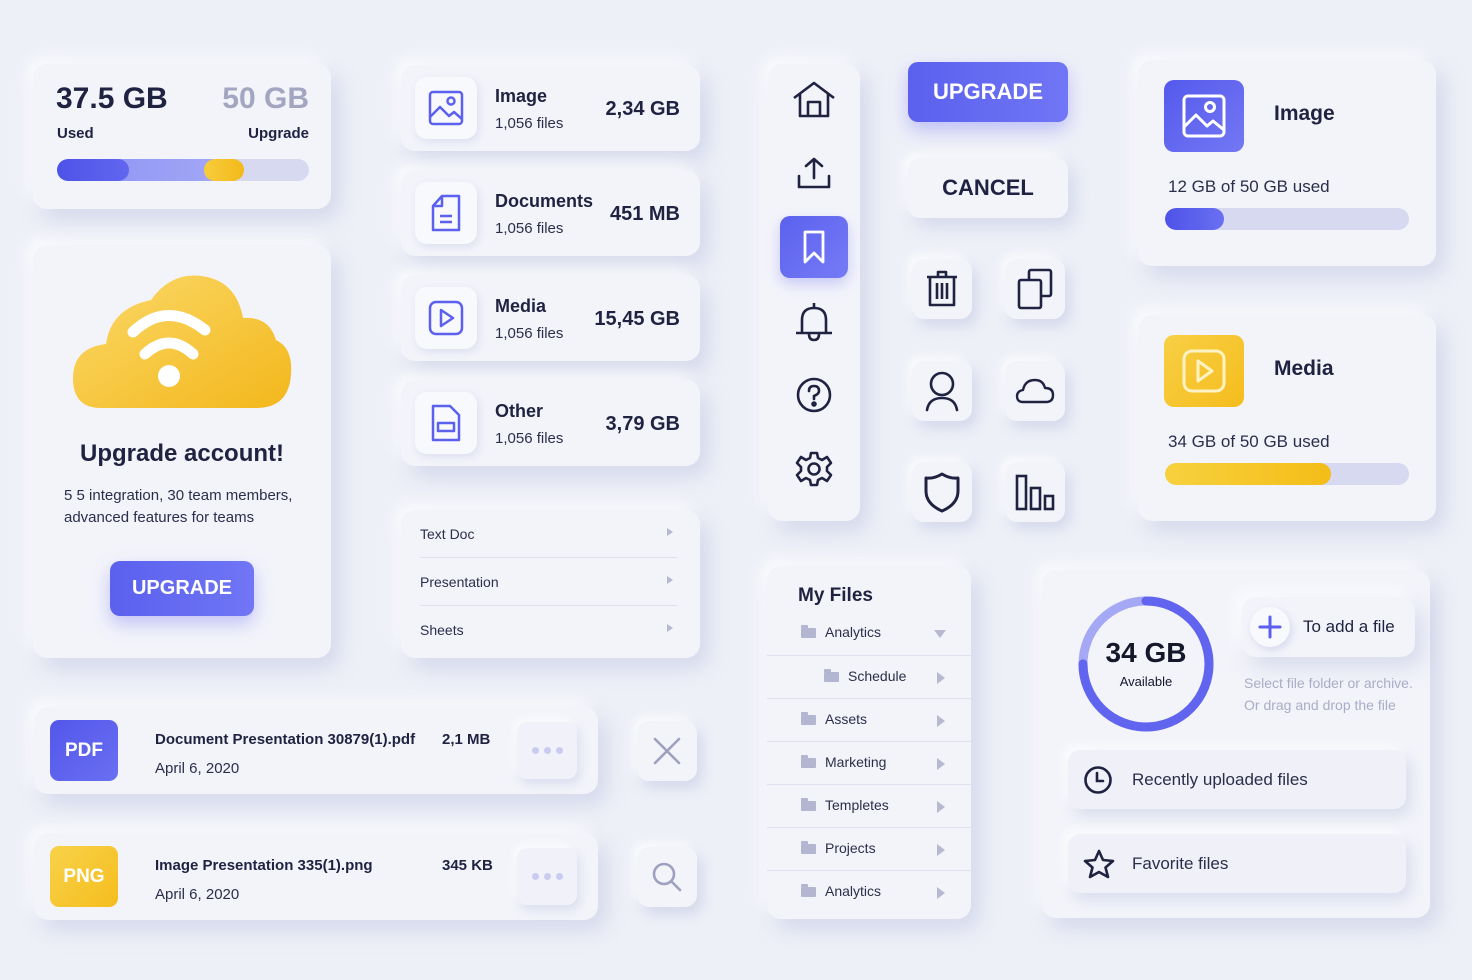  What do you see at coordinates (1249, 186) in the screenshot?
I see `usage-text: 12 GB of 50 GB used` at bounding box center [1249, 186].